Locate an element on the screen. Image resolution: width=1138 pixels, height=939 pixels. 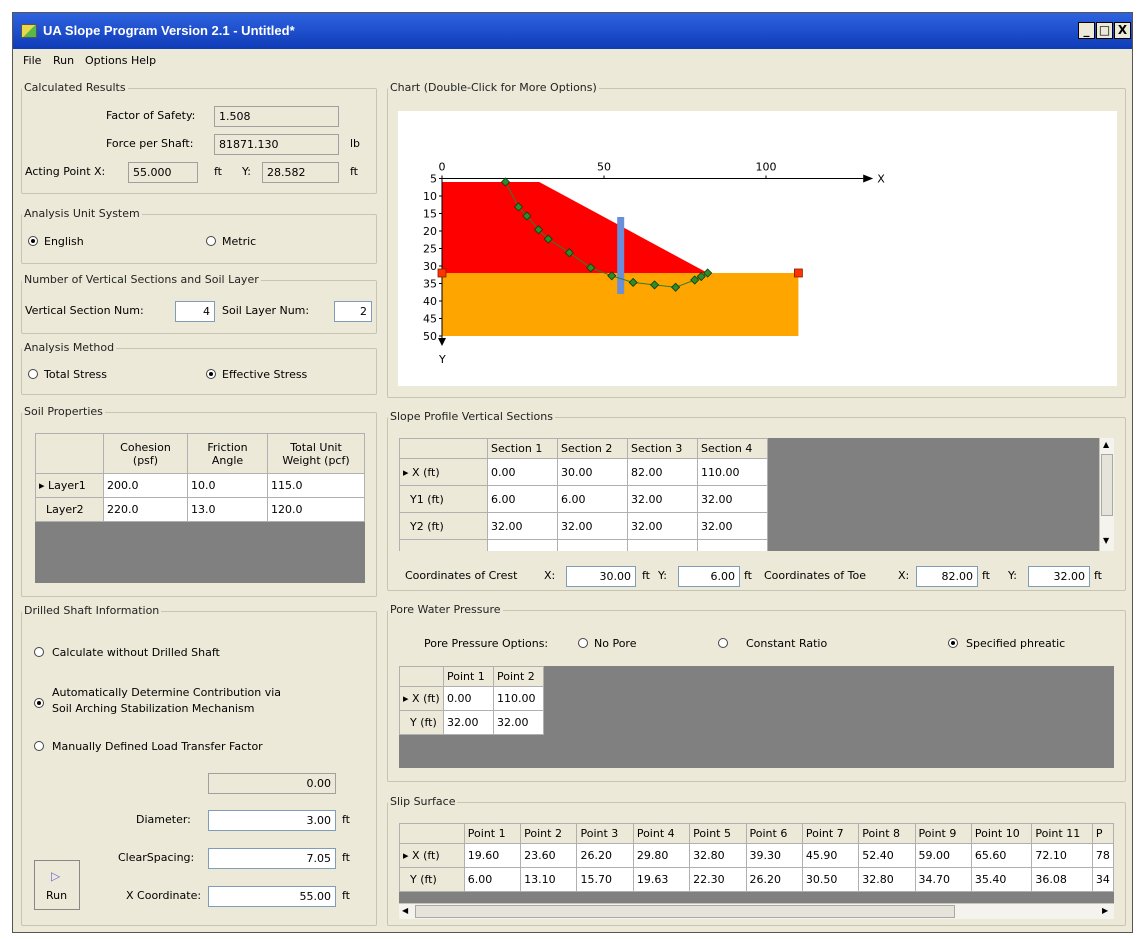
table-row: Y (ft) 32.00 32.00 is located at coordinates (471, 722).